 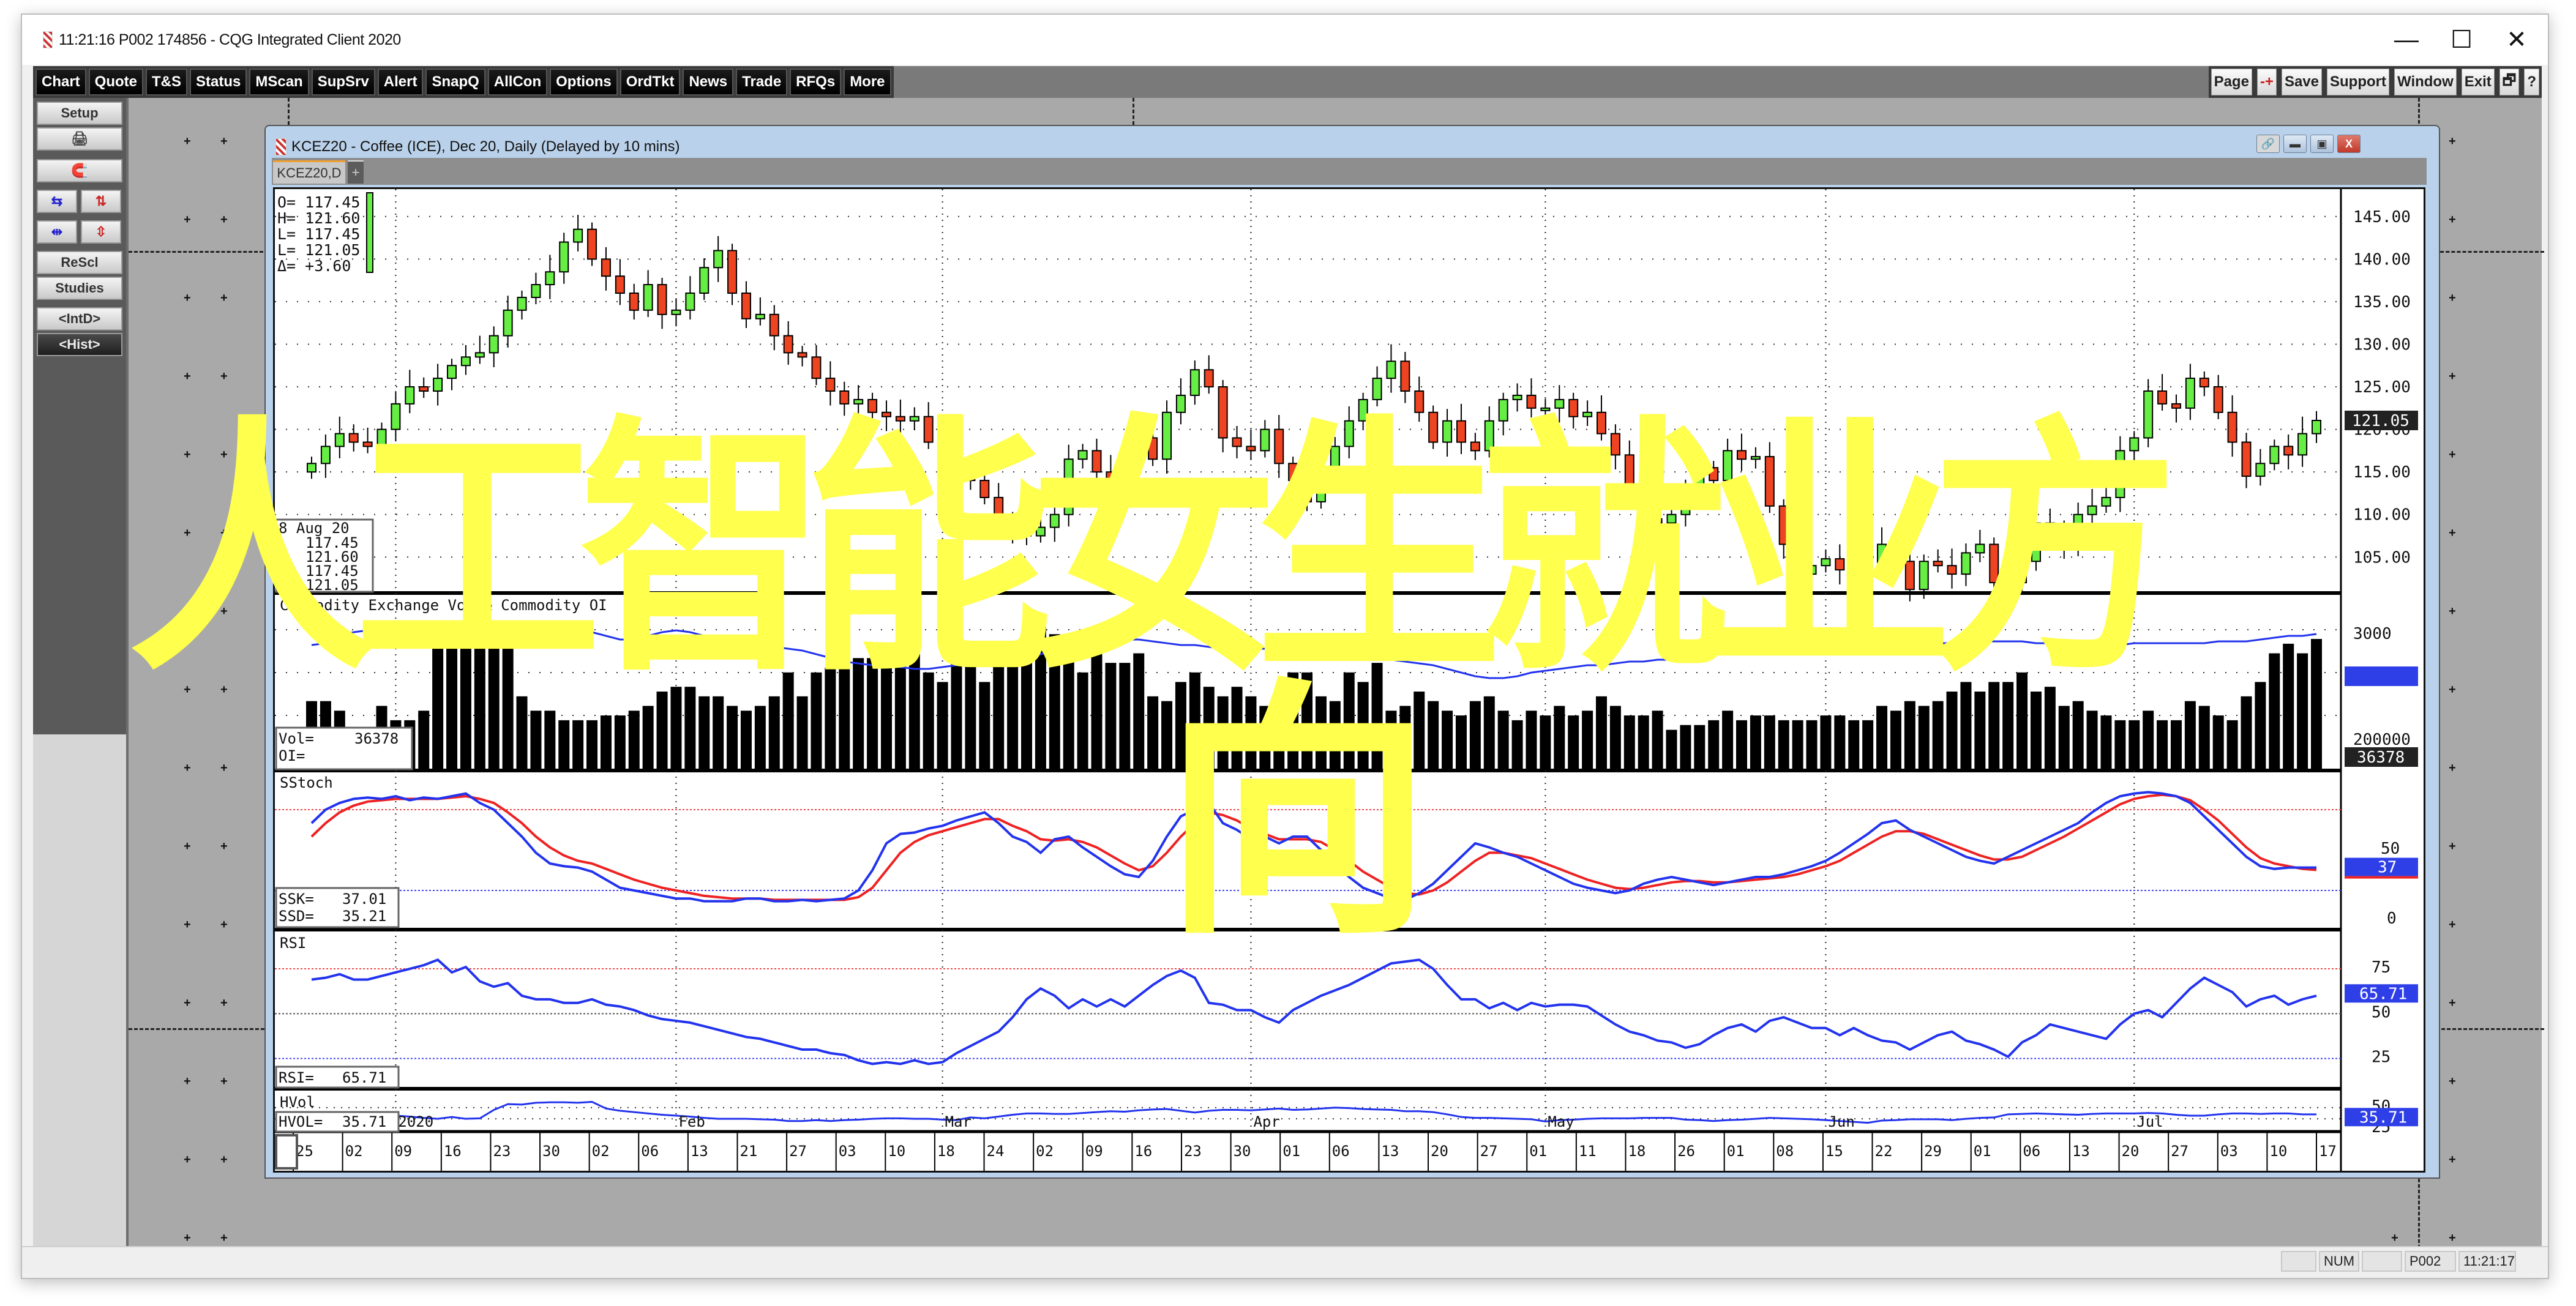 What do you see at coordinates (219, 82) in the screenshot?
I see `toolbar-button-status: Status` at bounding box center [219, 82].